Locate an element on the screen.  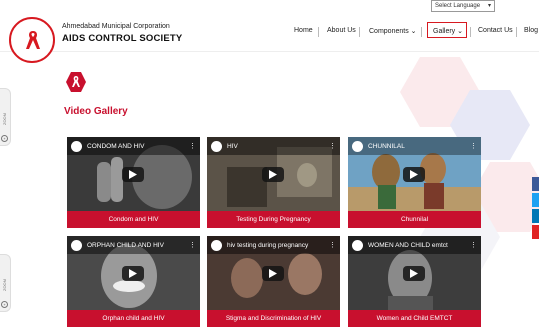
video-thumbnail: ORPHAN CHILD AND HIV ⋮ is located at coordinates (133, 273).